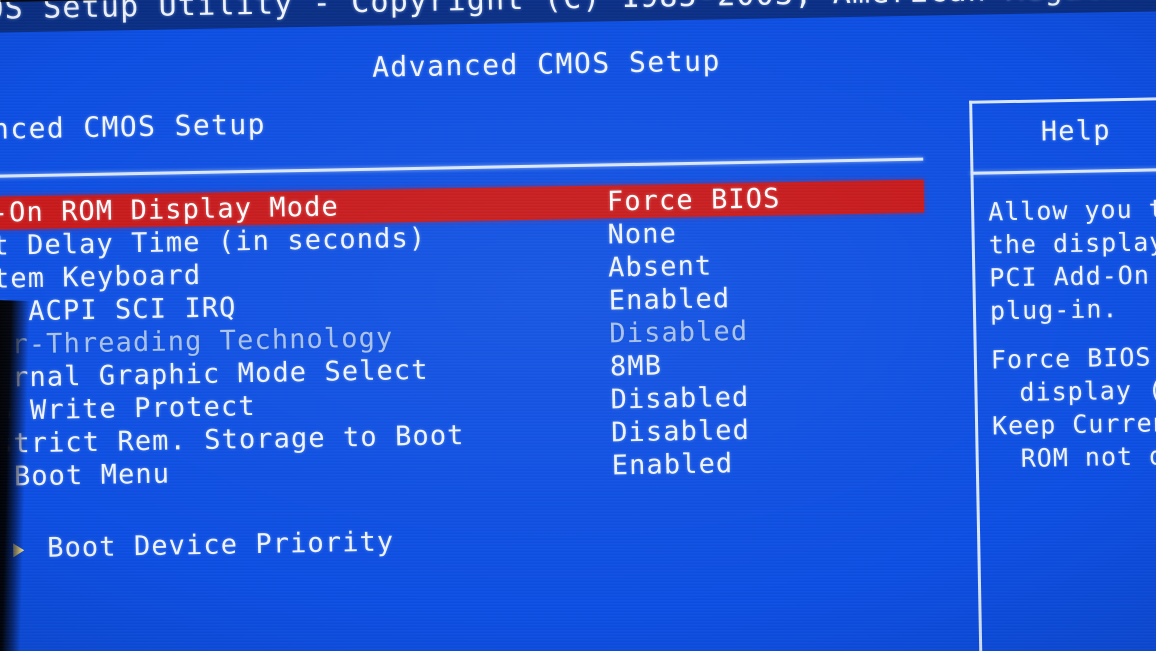 This screenshot has width=1156, height=651. Describe the element at coordinates (1073, 358) in the screenshot. I see `help-text-line: Force BIOS:A` at that location.